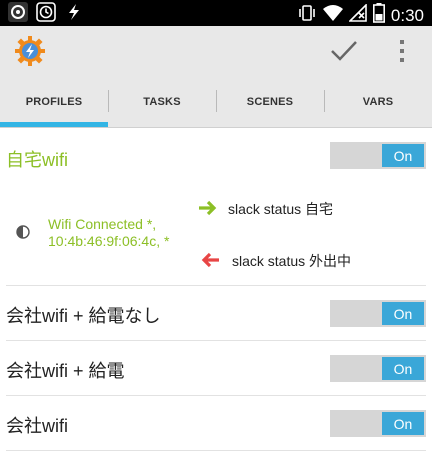 The height and width of the screenshot is (467, 432). Describe the element at coordinates (37, 159) in the screenshot. I see `profile-name: 自宅wifi` at that location.